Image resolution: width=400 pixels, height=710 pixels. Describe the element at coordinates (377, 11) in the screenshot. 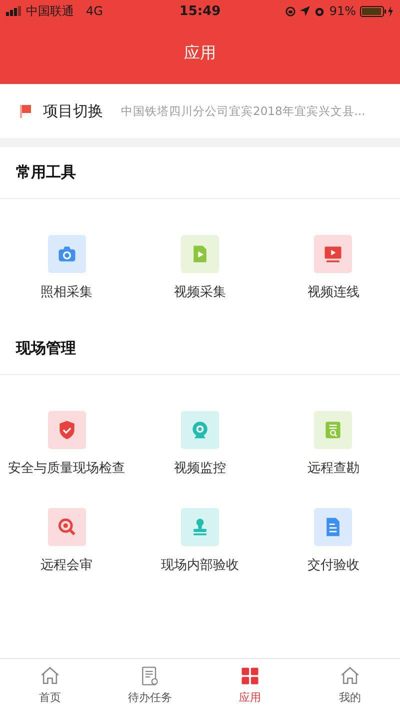

I see `battery-charging-icon` at that location.